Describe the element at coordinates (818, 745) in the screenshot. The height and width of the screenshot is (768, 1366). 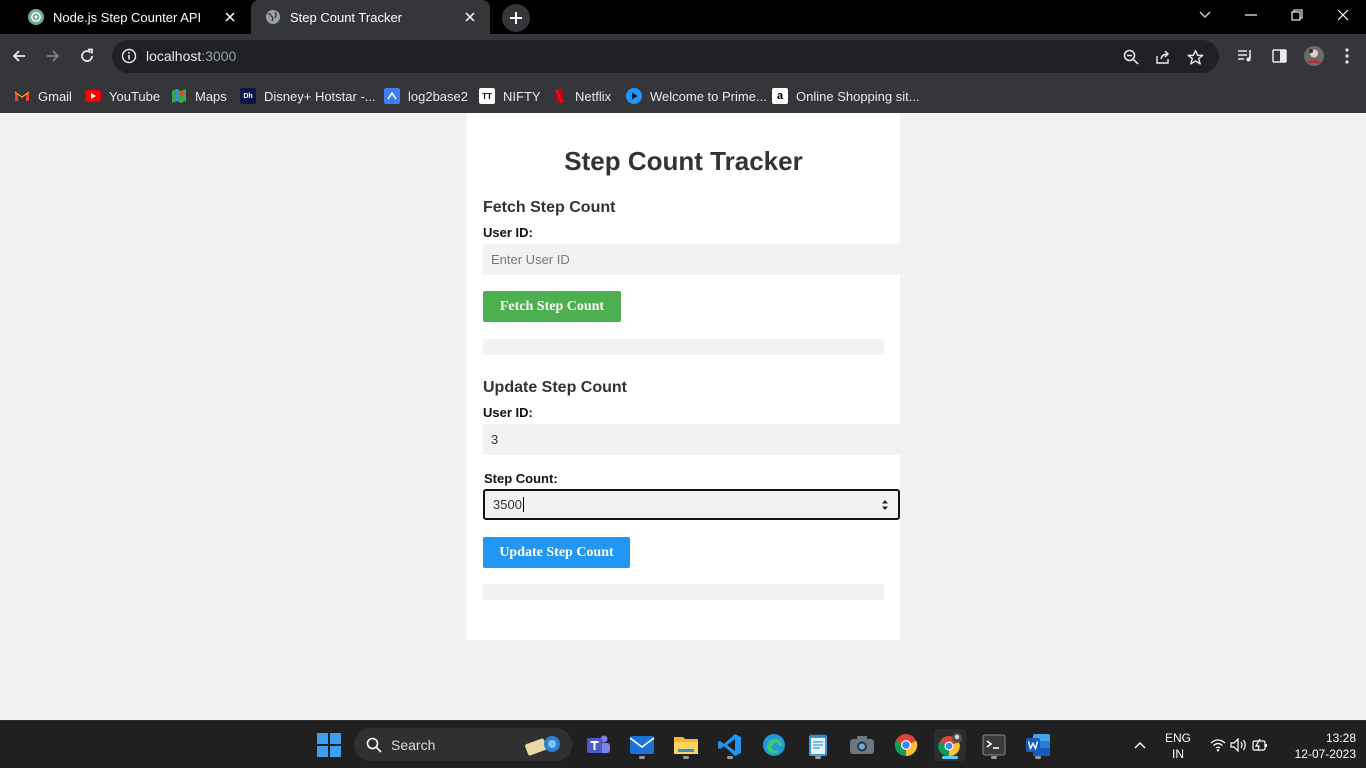
I see `notepad-taskbar-icon` at that location.